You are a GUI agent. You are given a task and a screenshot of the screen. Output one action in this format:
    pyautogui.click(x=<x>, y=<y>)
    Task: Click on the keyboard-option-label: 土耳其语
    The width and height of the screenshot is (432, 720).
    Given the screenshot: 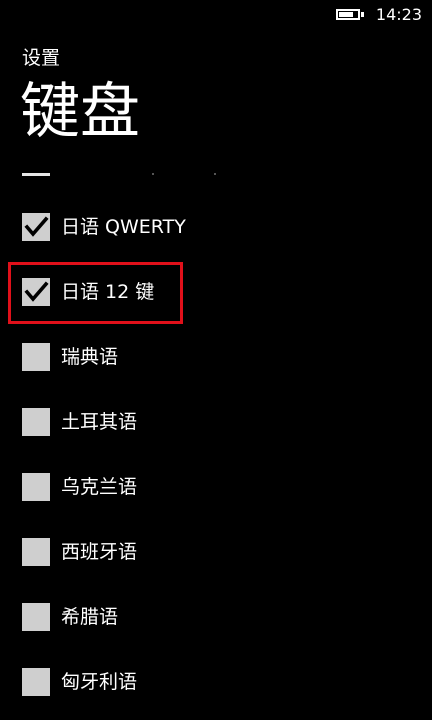 What is the action you would take?
    pyautogui.click(x=99, y=422)
    